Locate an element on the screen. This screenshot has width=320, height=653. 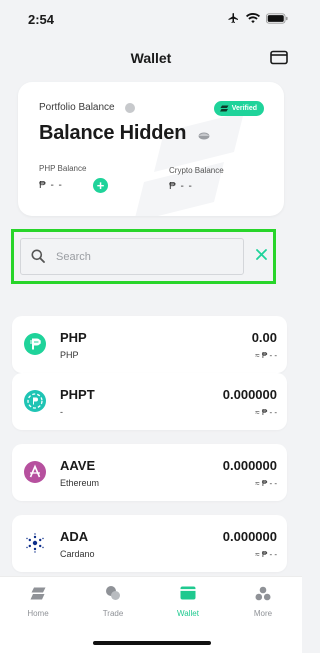
search-input is located at coordinates (141, 257).